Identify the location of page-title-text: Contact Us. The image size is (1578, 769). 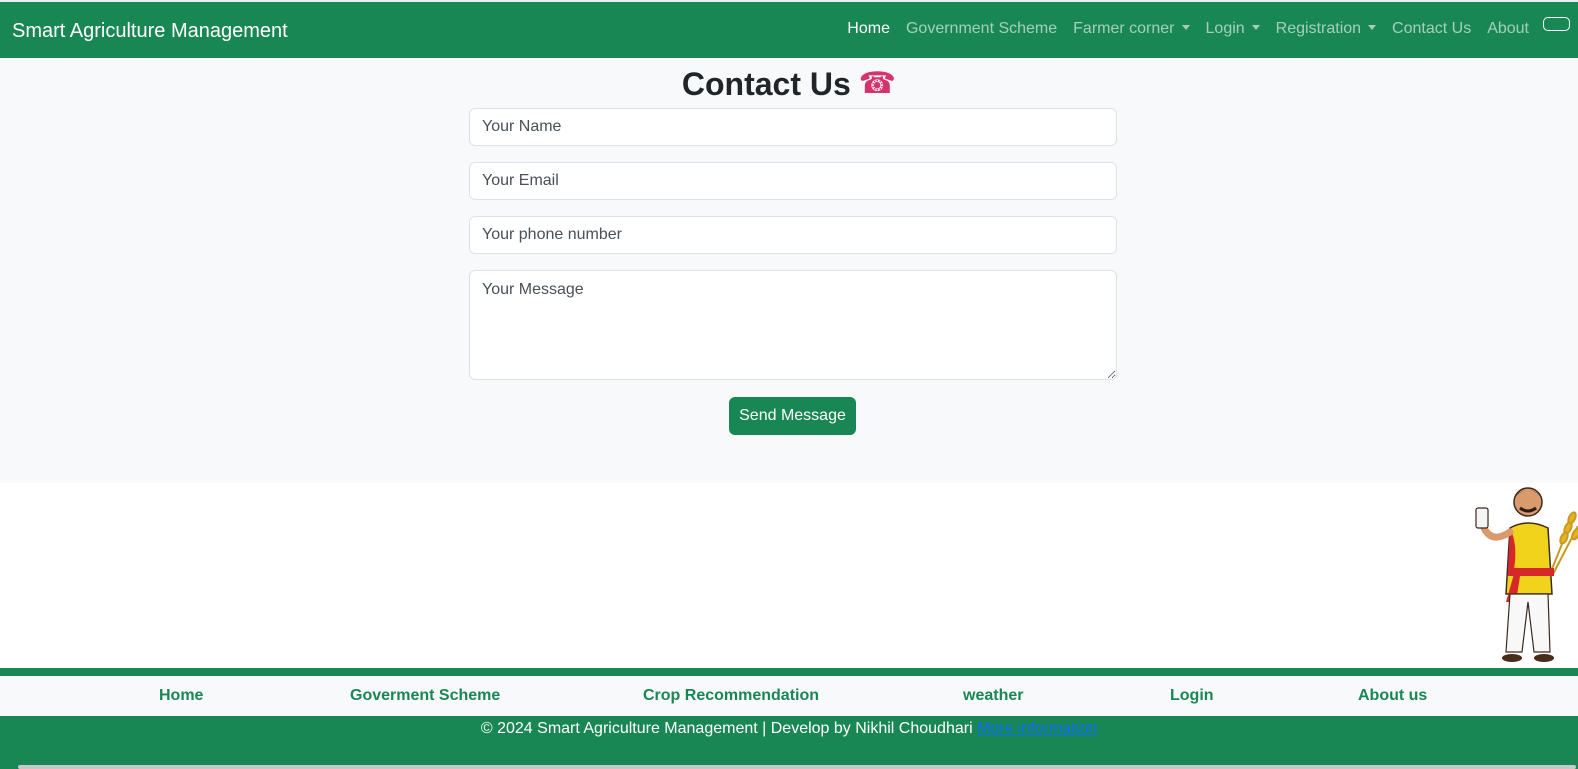
(766, 84).